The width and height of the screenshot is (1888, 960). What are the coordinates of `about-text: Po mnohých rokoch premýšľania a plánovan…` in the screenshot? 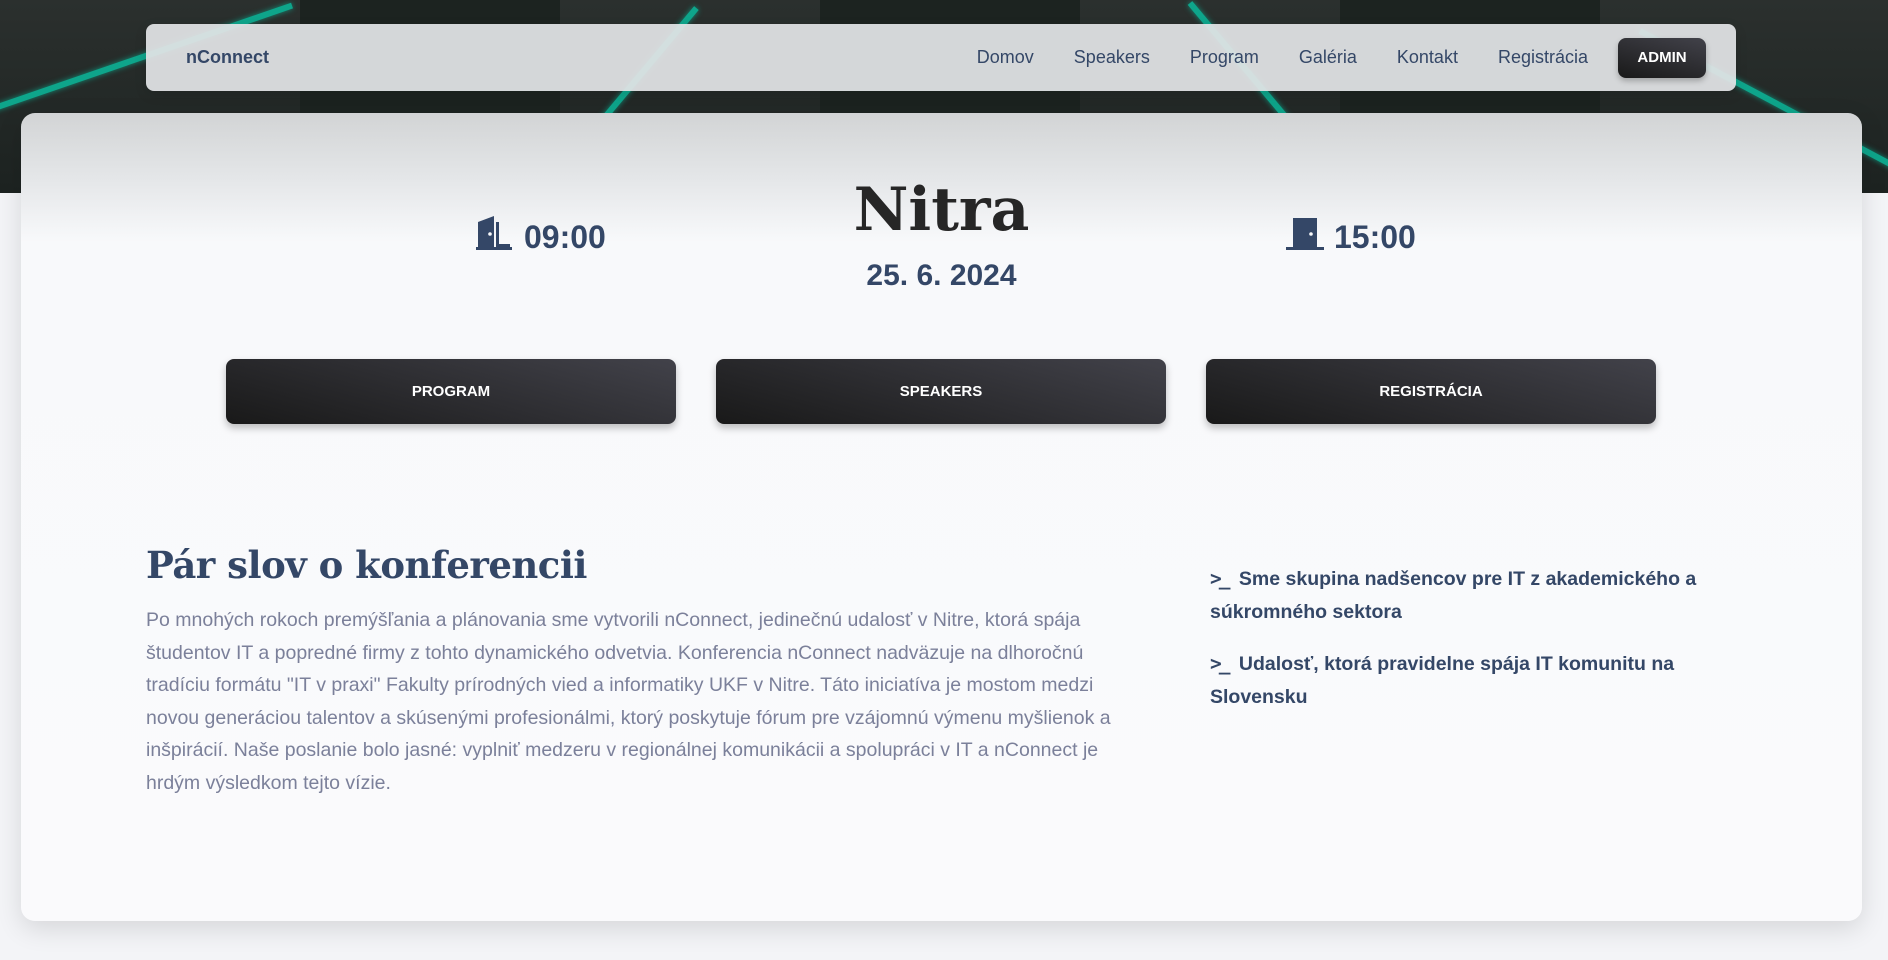 It's located at (628, 701).